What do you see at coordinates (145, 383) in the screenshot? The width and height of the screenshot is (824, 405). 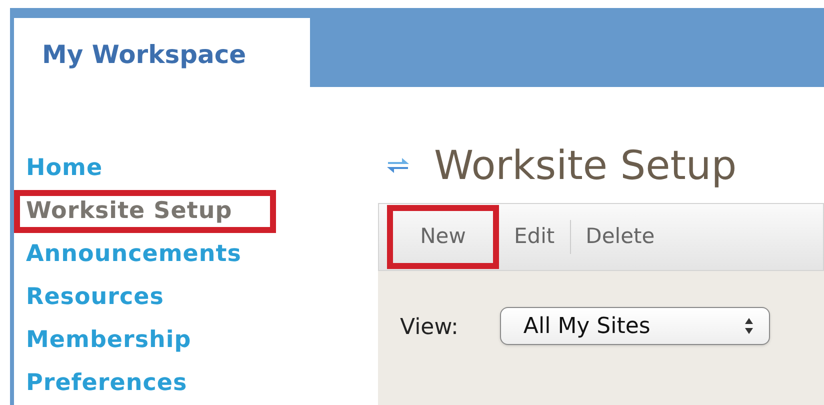 I see `sidebar-item: Preferences` at bounding box center [145, 383].